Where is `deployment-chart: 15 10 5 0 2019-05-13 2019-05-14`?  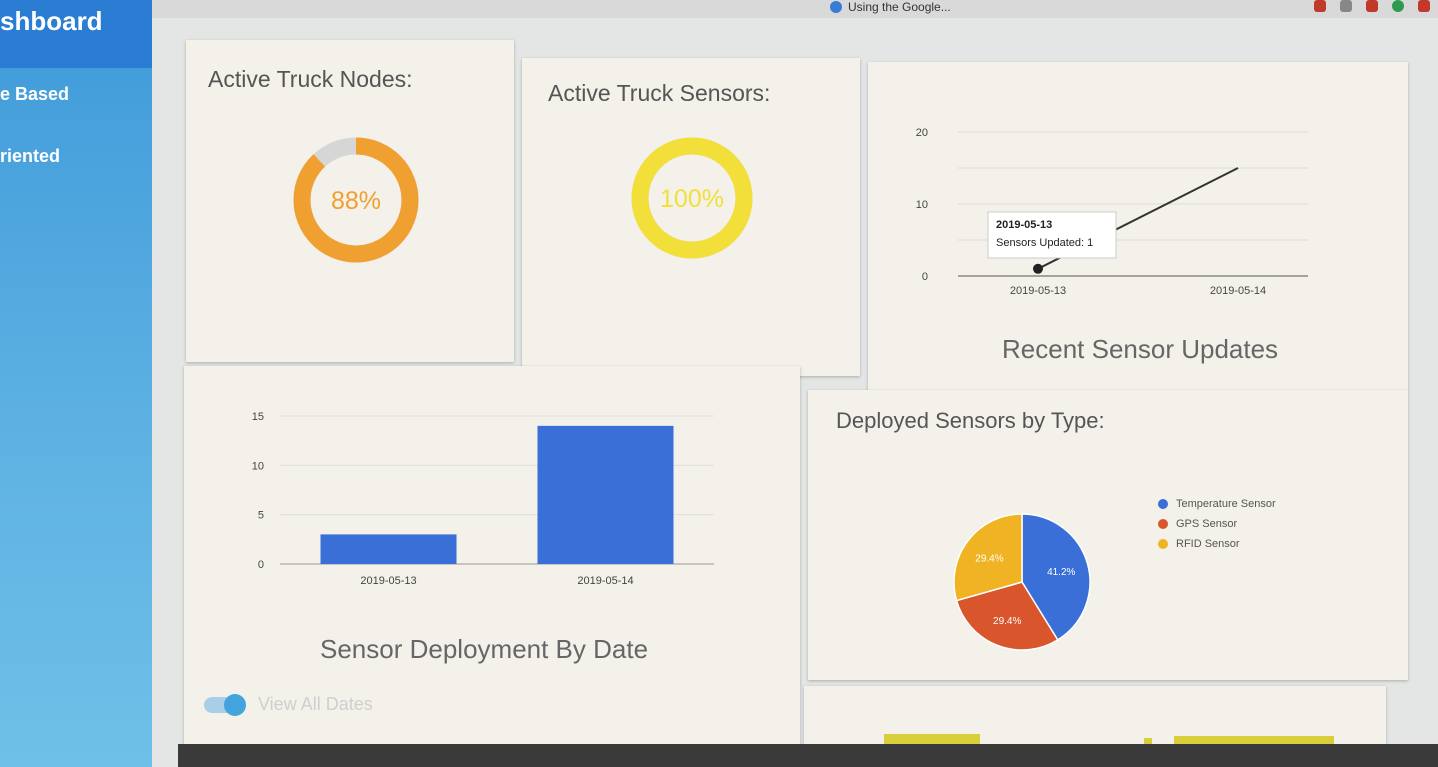
deployment-chart: 15 10 5 0 2019-05-13 2019-05-14 is located at coordinates (483, 499).